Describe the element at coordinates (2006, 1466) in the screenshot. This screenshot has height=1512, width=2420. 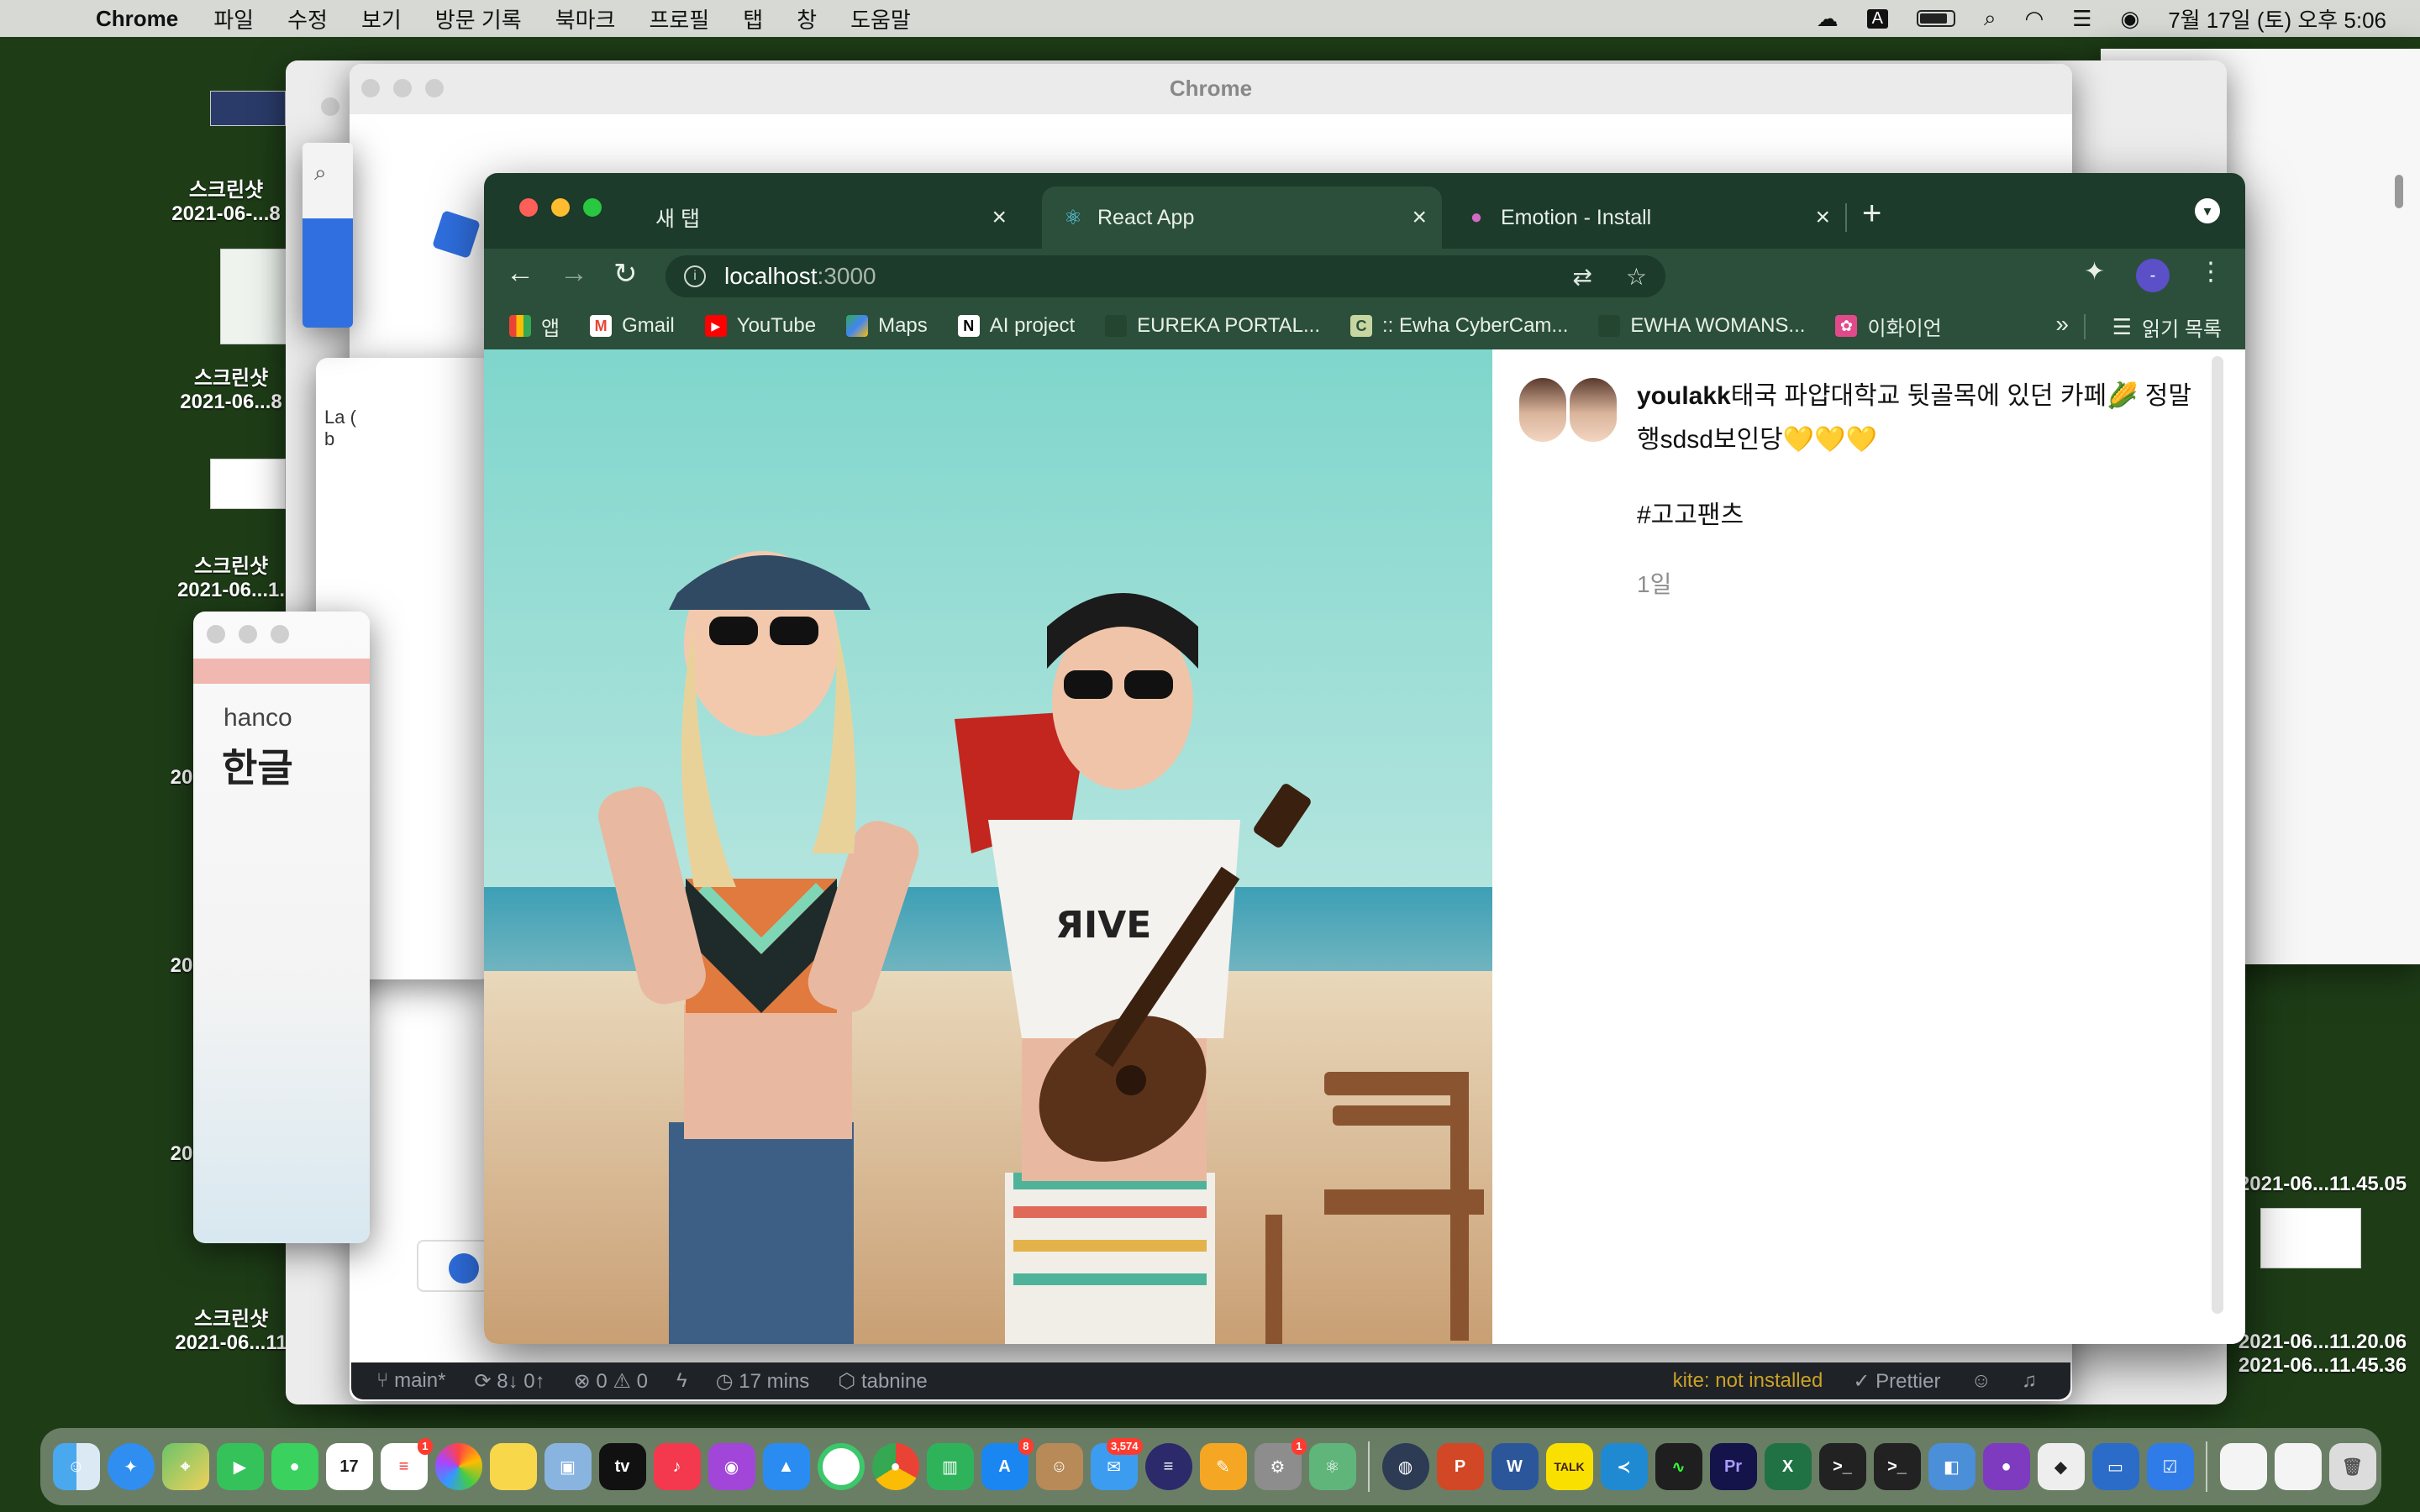
I see `github-desktop-icon: ●` at that location.